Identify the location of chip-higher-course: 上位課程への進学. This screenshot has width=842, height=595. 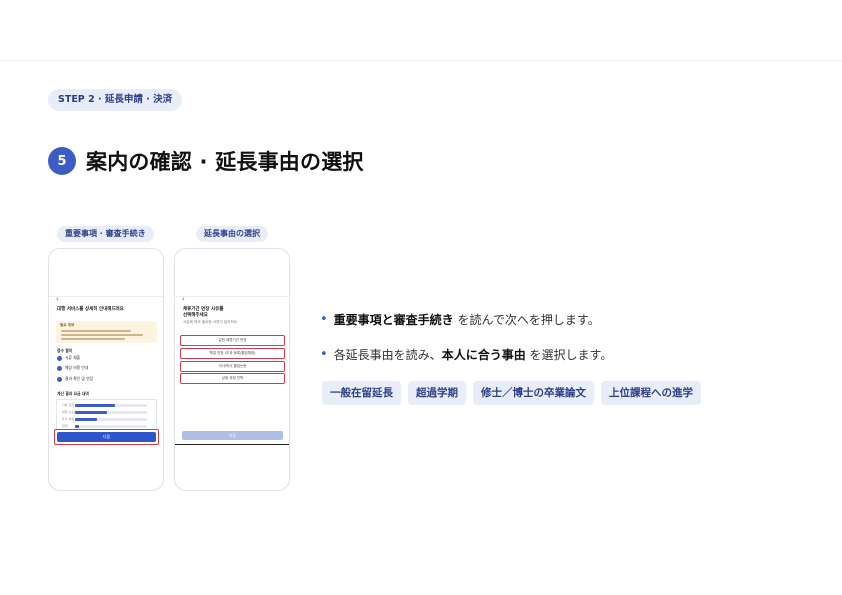
(651, 393).